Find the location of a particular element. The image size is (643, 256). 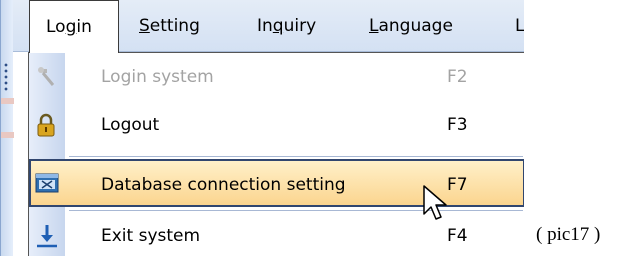

menu-item-login-system: Login system F2 is located at coordinates (276, 77).